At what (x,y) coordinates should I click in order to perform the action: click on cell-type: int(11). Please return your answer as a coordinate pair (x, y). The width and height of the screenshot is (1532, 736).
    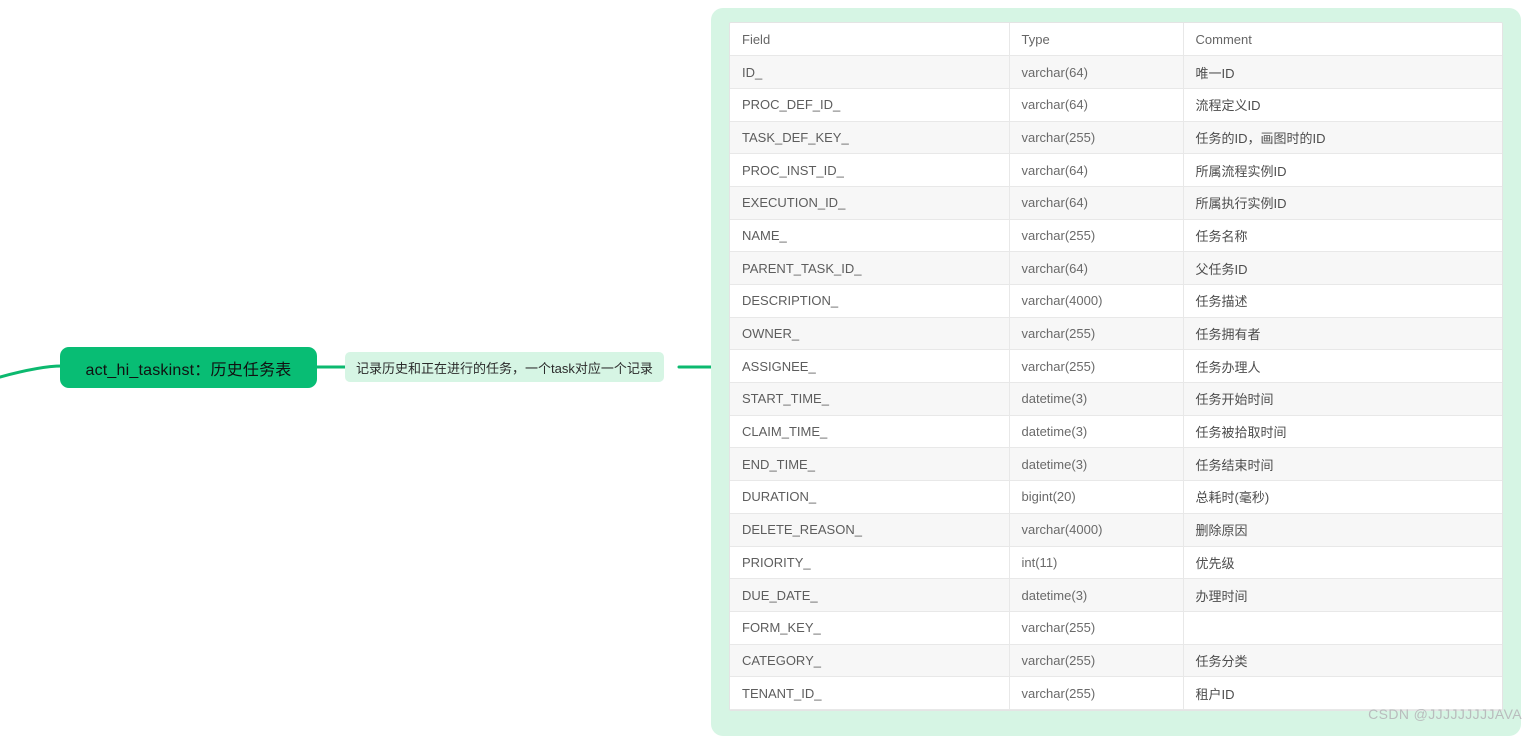
    Looking at the image, I should click on (1096, 563).